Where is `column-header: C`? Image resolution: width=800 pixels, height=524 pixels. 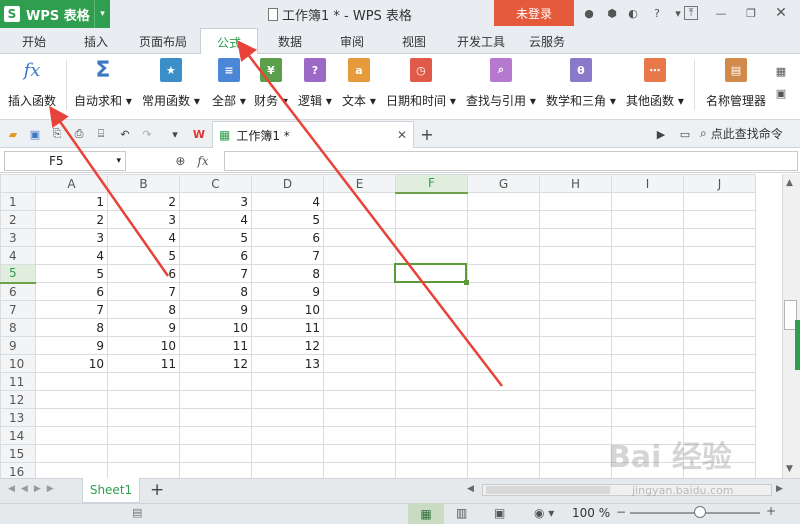
column-header: C is located at coordinates (215, 183).